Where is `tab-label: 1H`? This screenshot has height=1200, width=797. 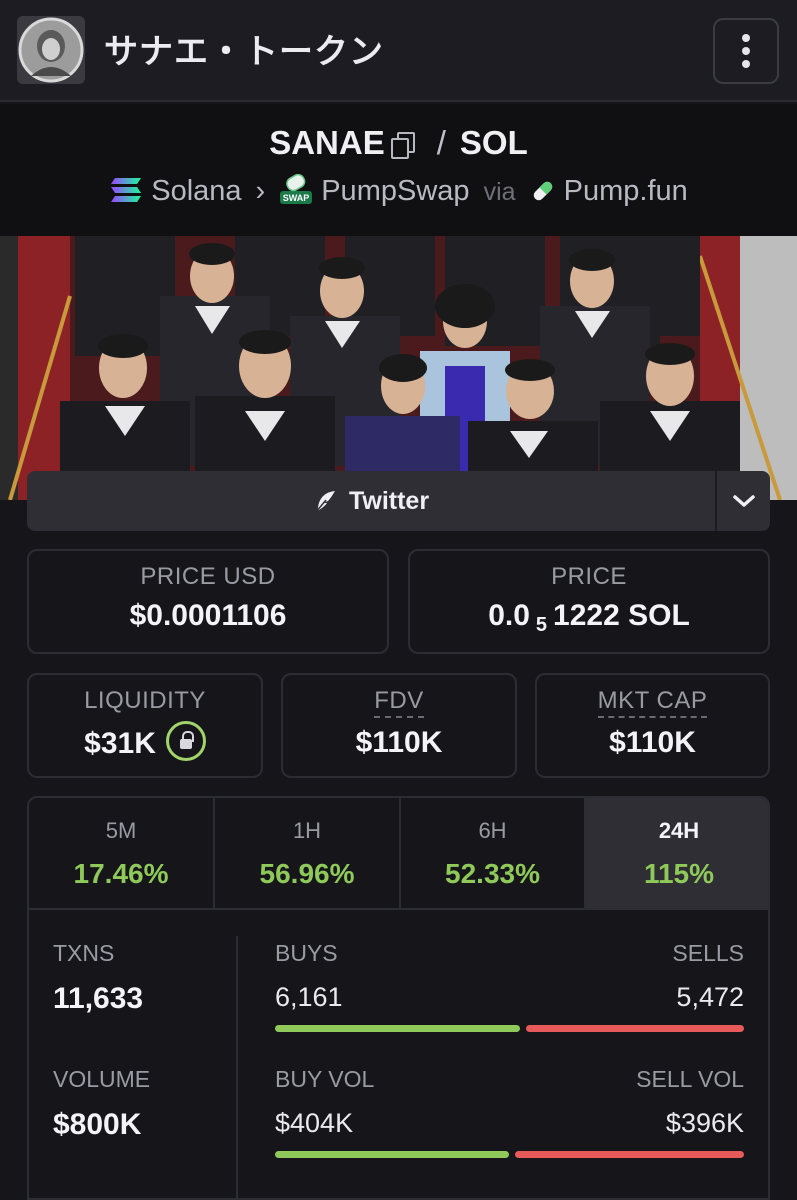
tab-label: 1H is located at coordinates (307, 830).